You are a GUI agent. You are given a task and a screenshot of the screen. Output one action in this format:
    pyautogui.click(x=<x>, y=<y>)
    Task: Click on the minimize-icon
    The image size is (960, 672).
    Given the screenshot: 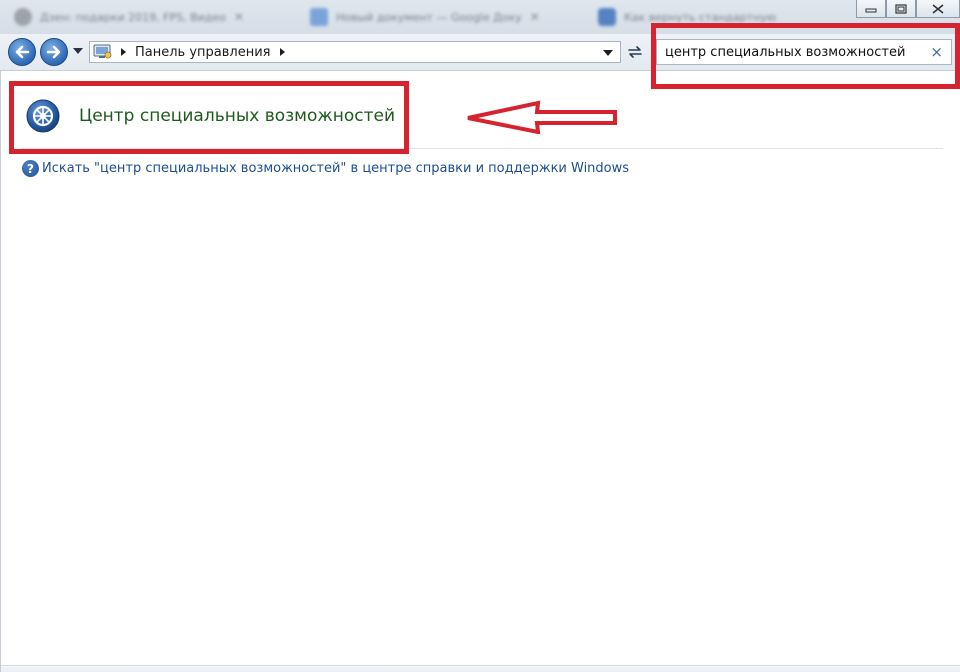 What is the action you would take?
    pyautogui.click(x=871, y=10)
    